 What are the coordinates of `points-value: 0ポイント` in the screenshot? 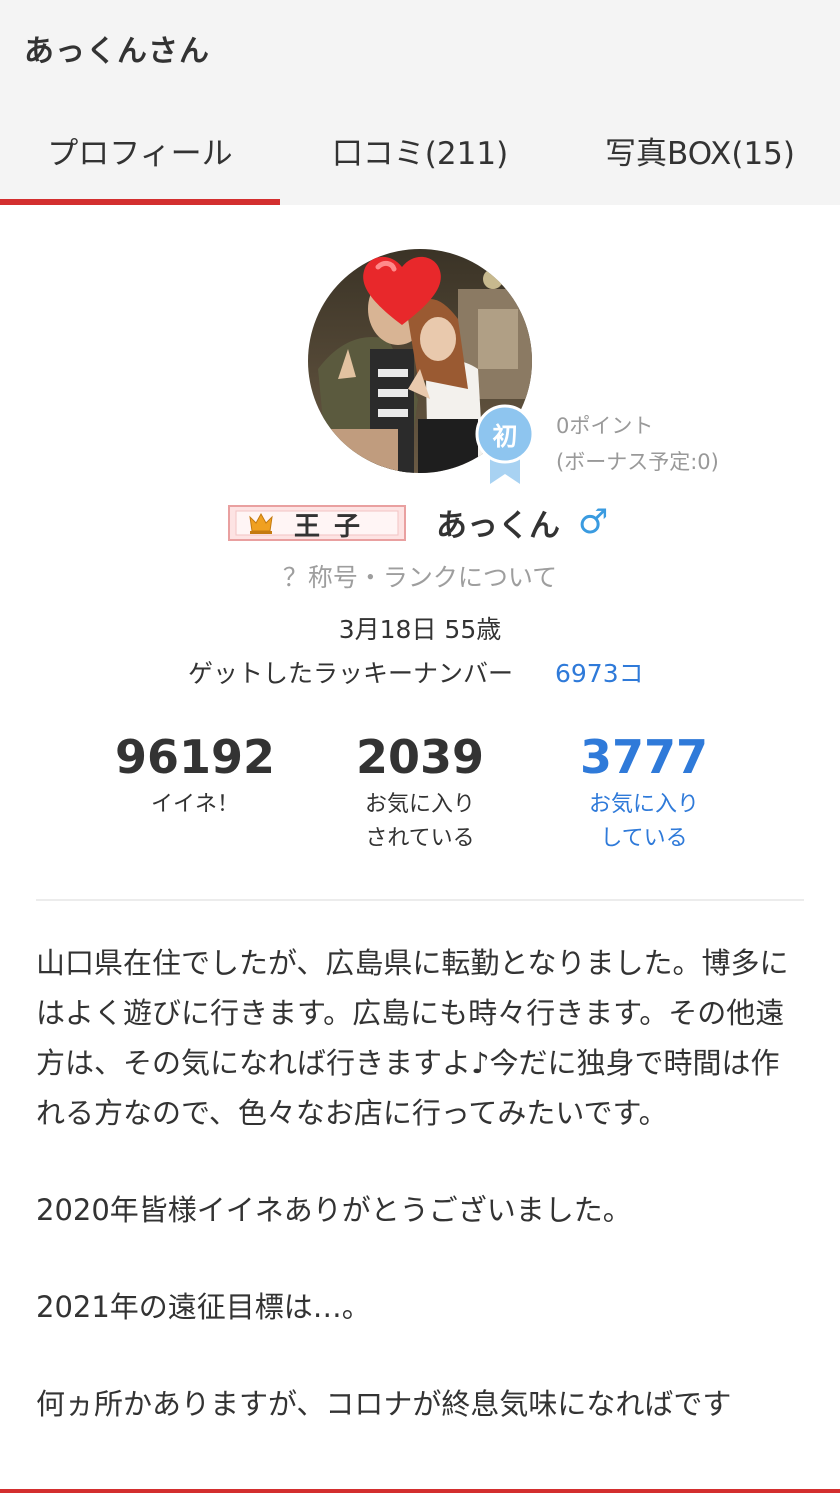 It's located at (605, 426).